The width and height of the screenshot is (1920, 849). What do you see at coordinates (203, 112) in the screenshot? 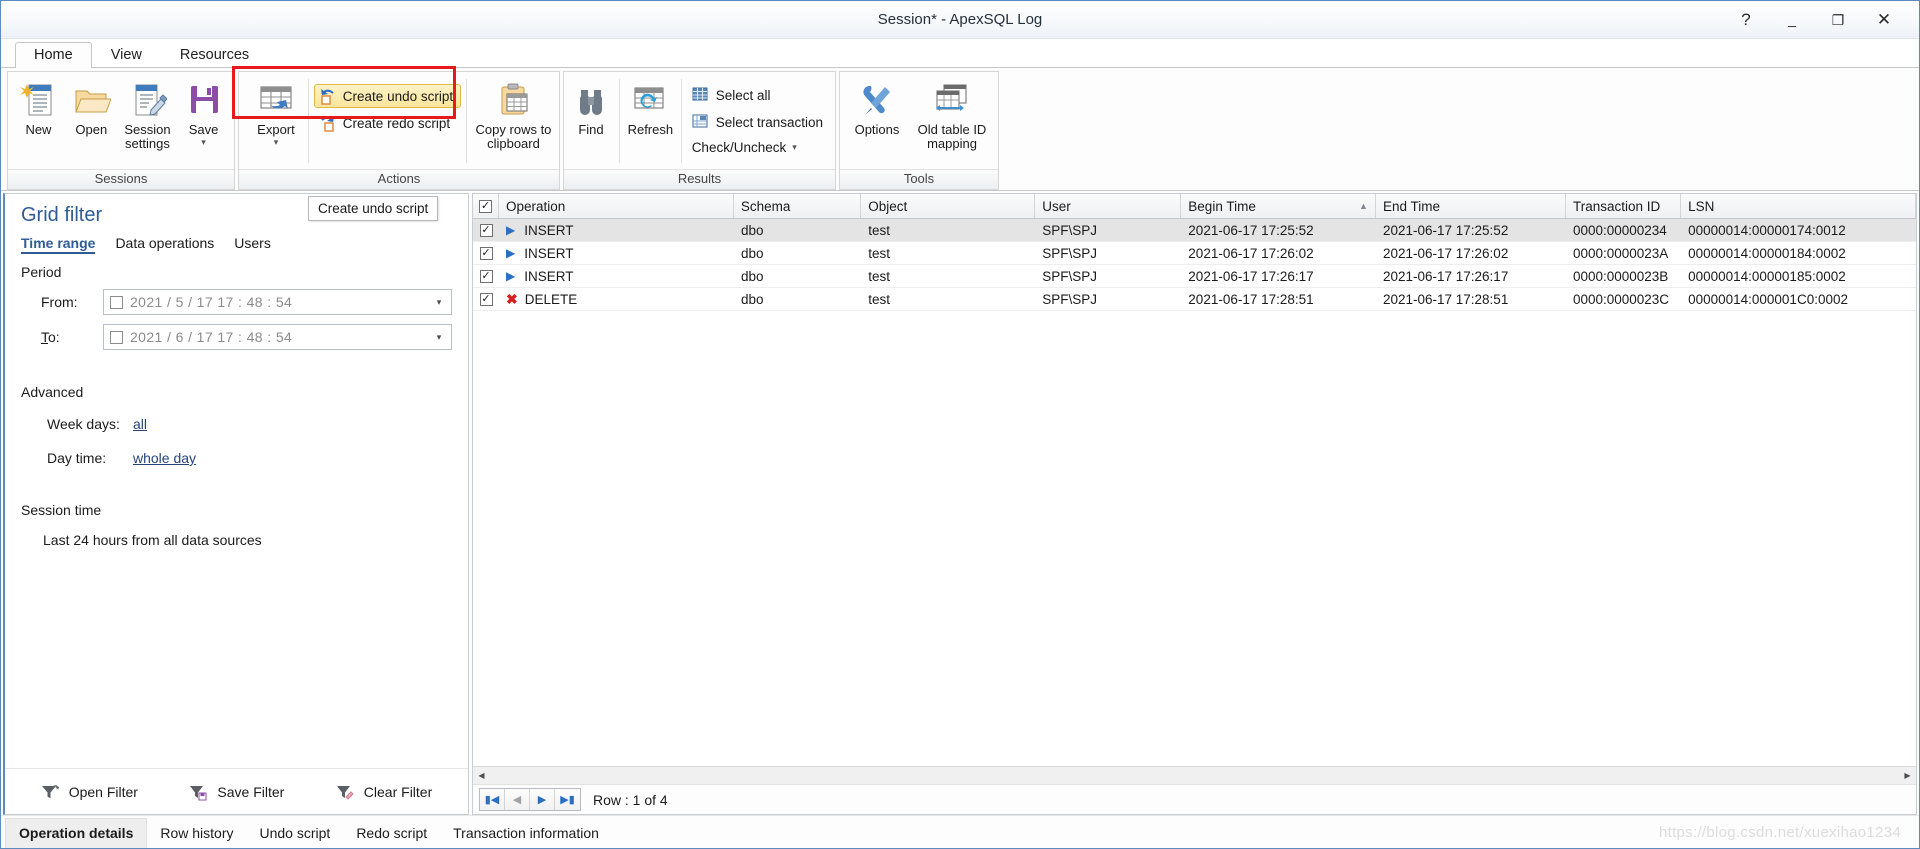
I see `save-session-button: Save ▾` at bounding box center [203, 112].